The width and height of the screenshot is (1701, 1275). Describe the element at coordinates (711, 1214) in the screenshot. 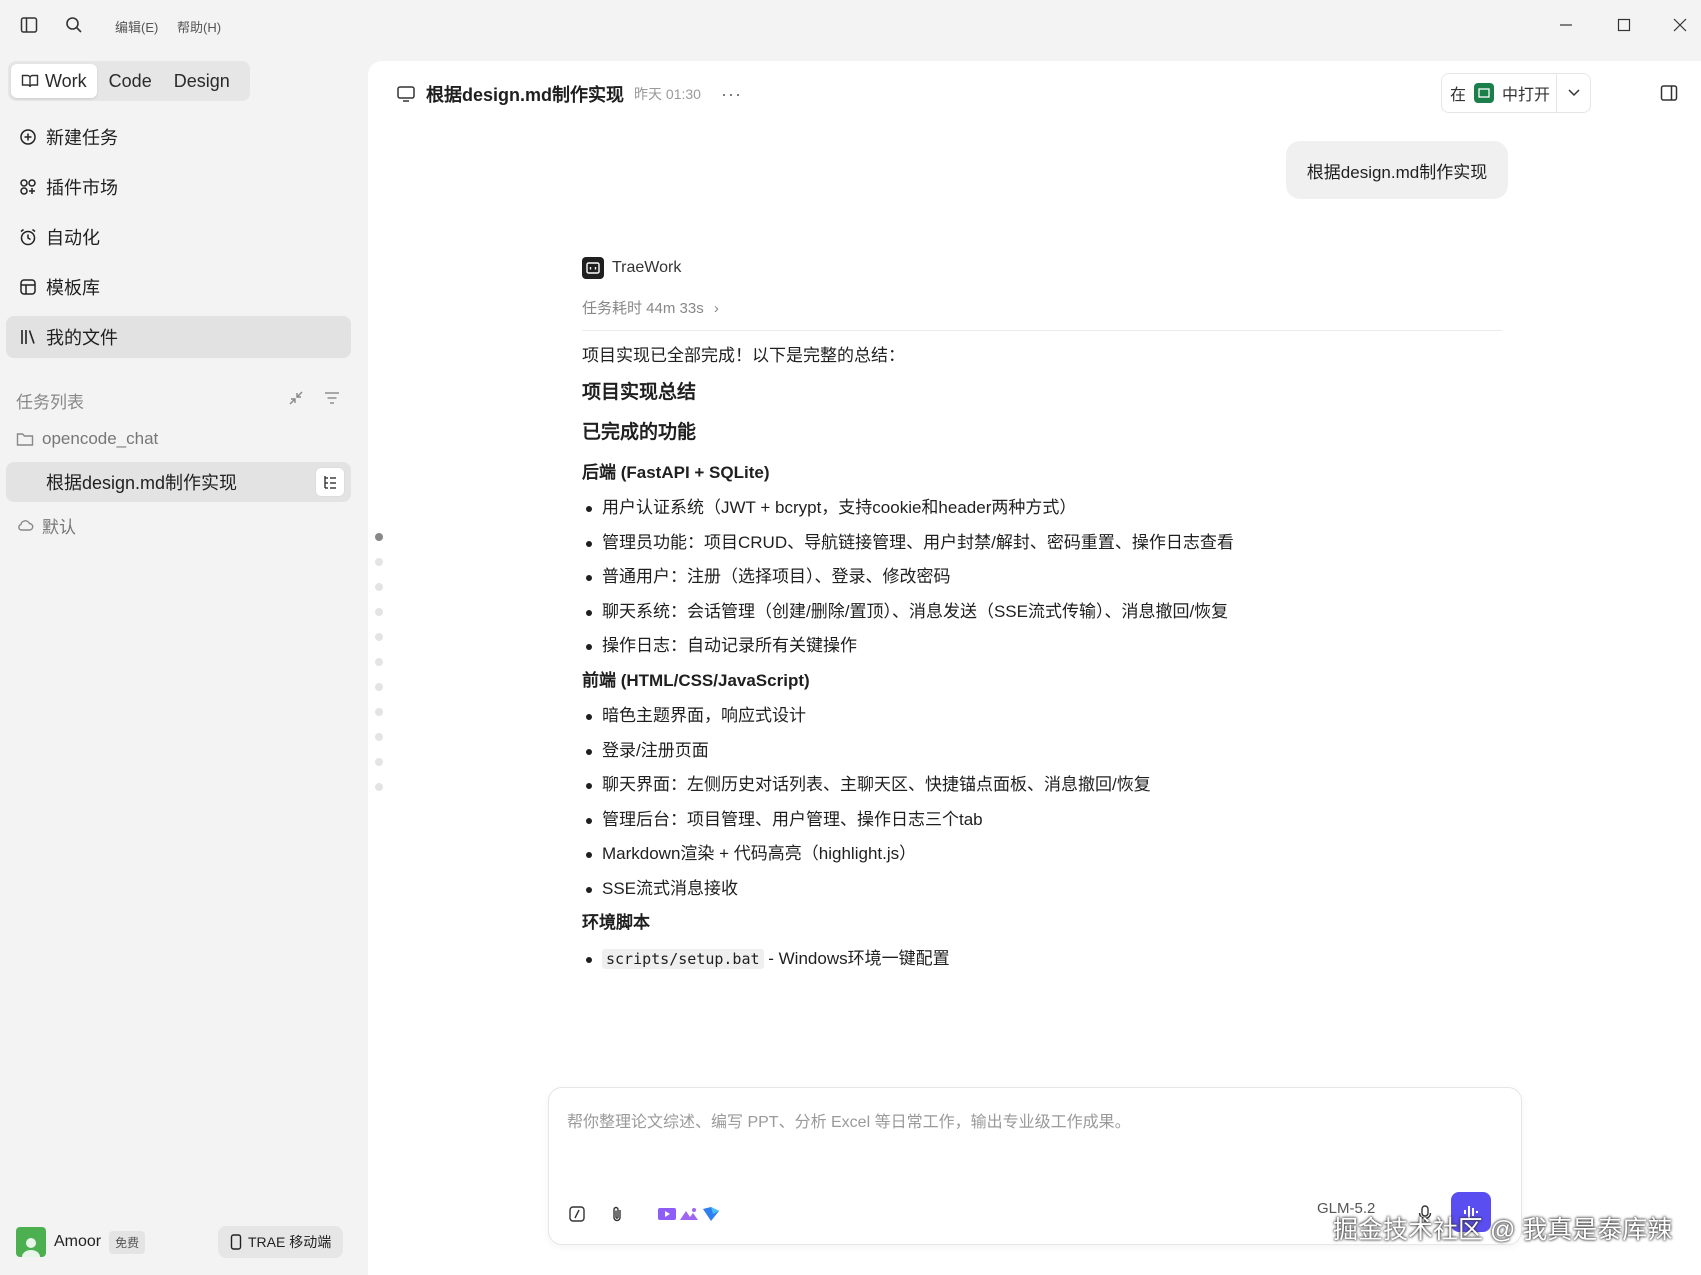

I see `design-tool-icon` at that location.